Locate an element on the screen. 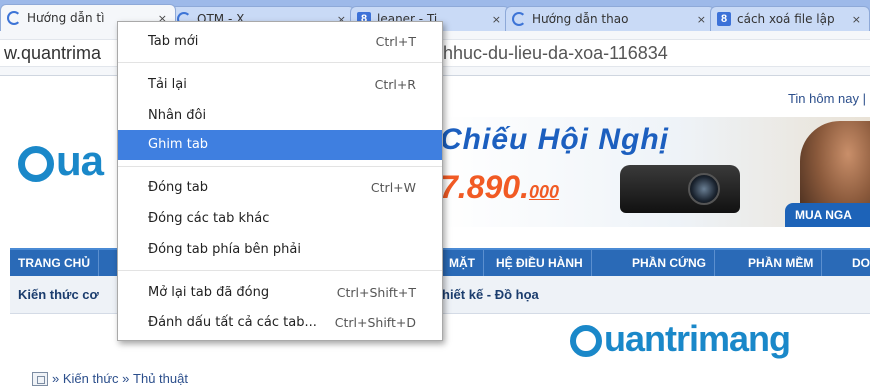  tab-title: cách xoá file lập is located at coordinates (786, 19).